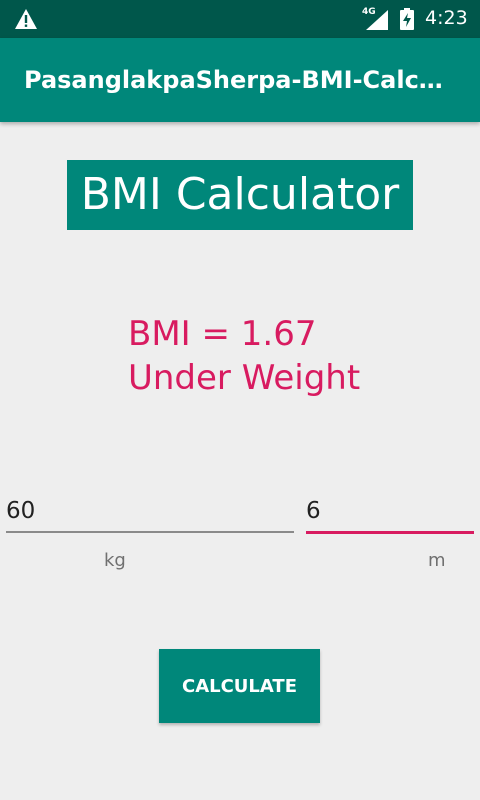  I want to click on signal-icon, so click(377, 20).